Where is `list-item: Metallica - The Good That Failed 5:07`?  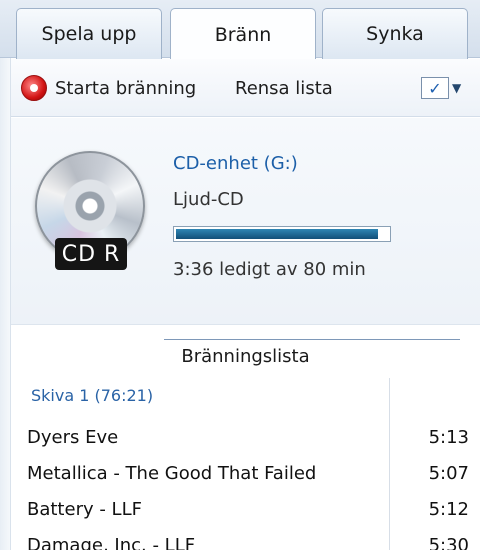
list-item: Metallica - The Good That Failed 5:07 is located at coordinates (248, 473).